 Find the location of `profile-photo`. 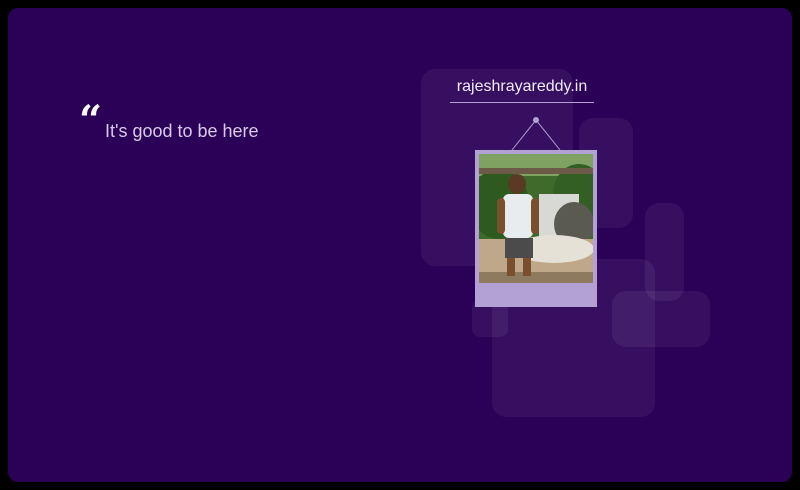

profile-photo is located at coordinates (536, 218).